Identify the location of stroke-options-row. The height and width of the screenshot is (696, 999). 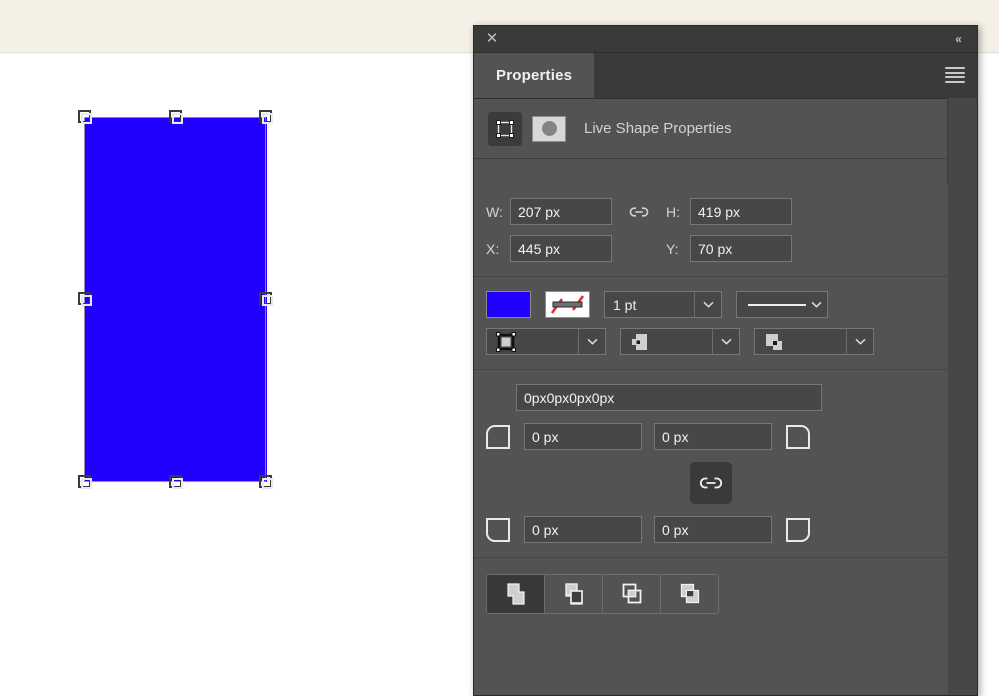
(711, 341).